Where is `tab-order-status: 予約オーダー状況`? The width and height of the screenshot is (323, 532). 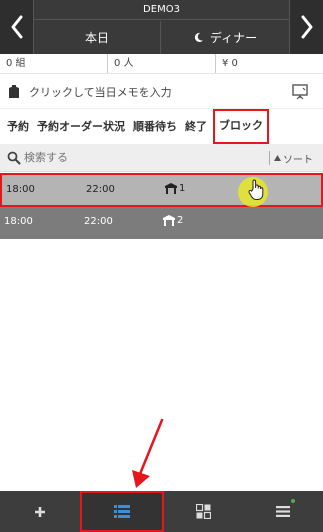 tab-order-status: 予約オーダー状況 is located at coordinates (81, 126).